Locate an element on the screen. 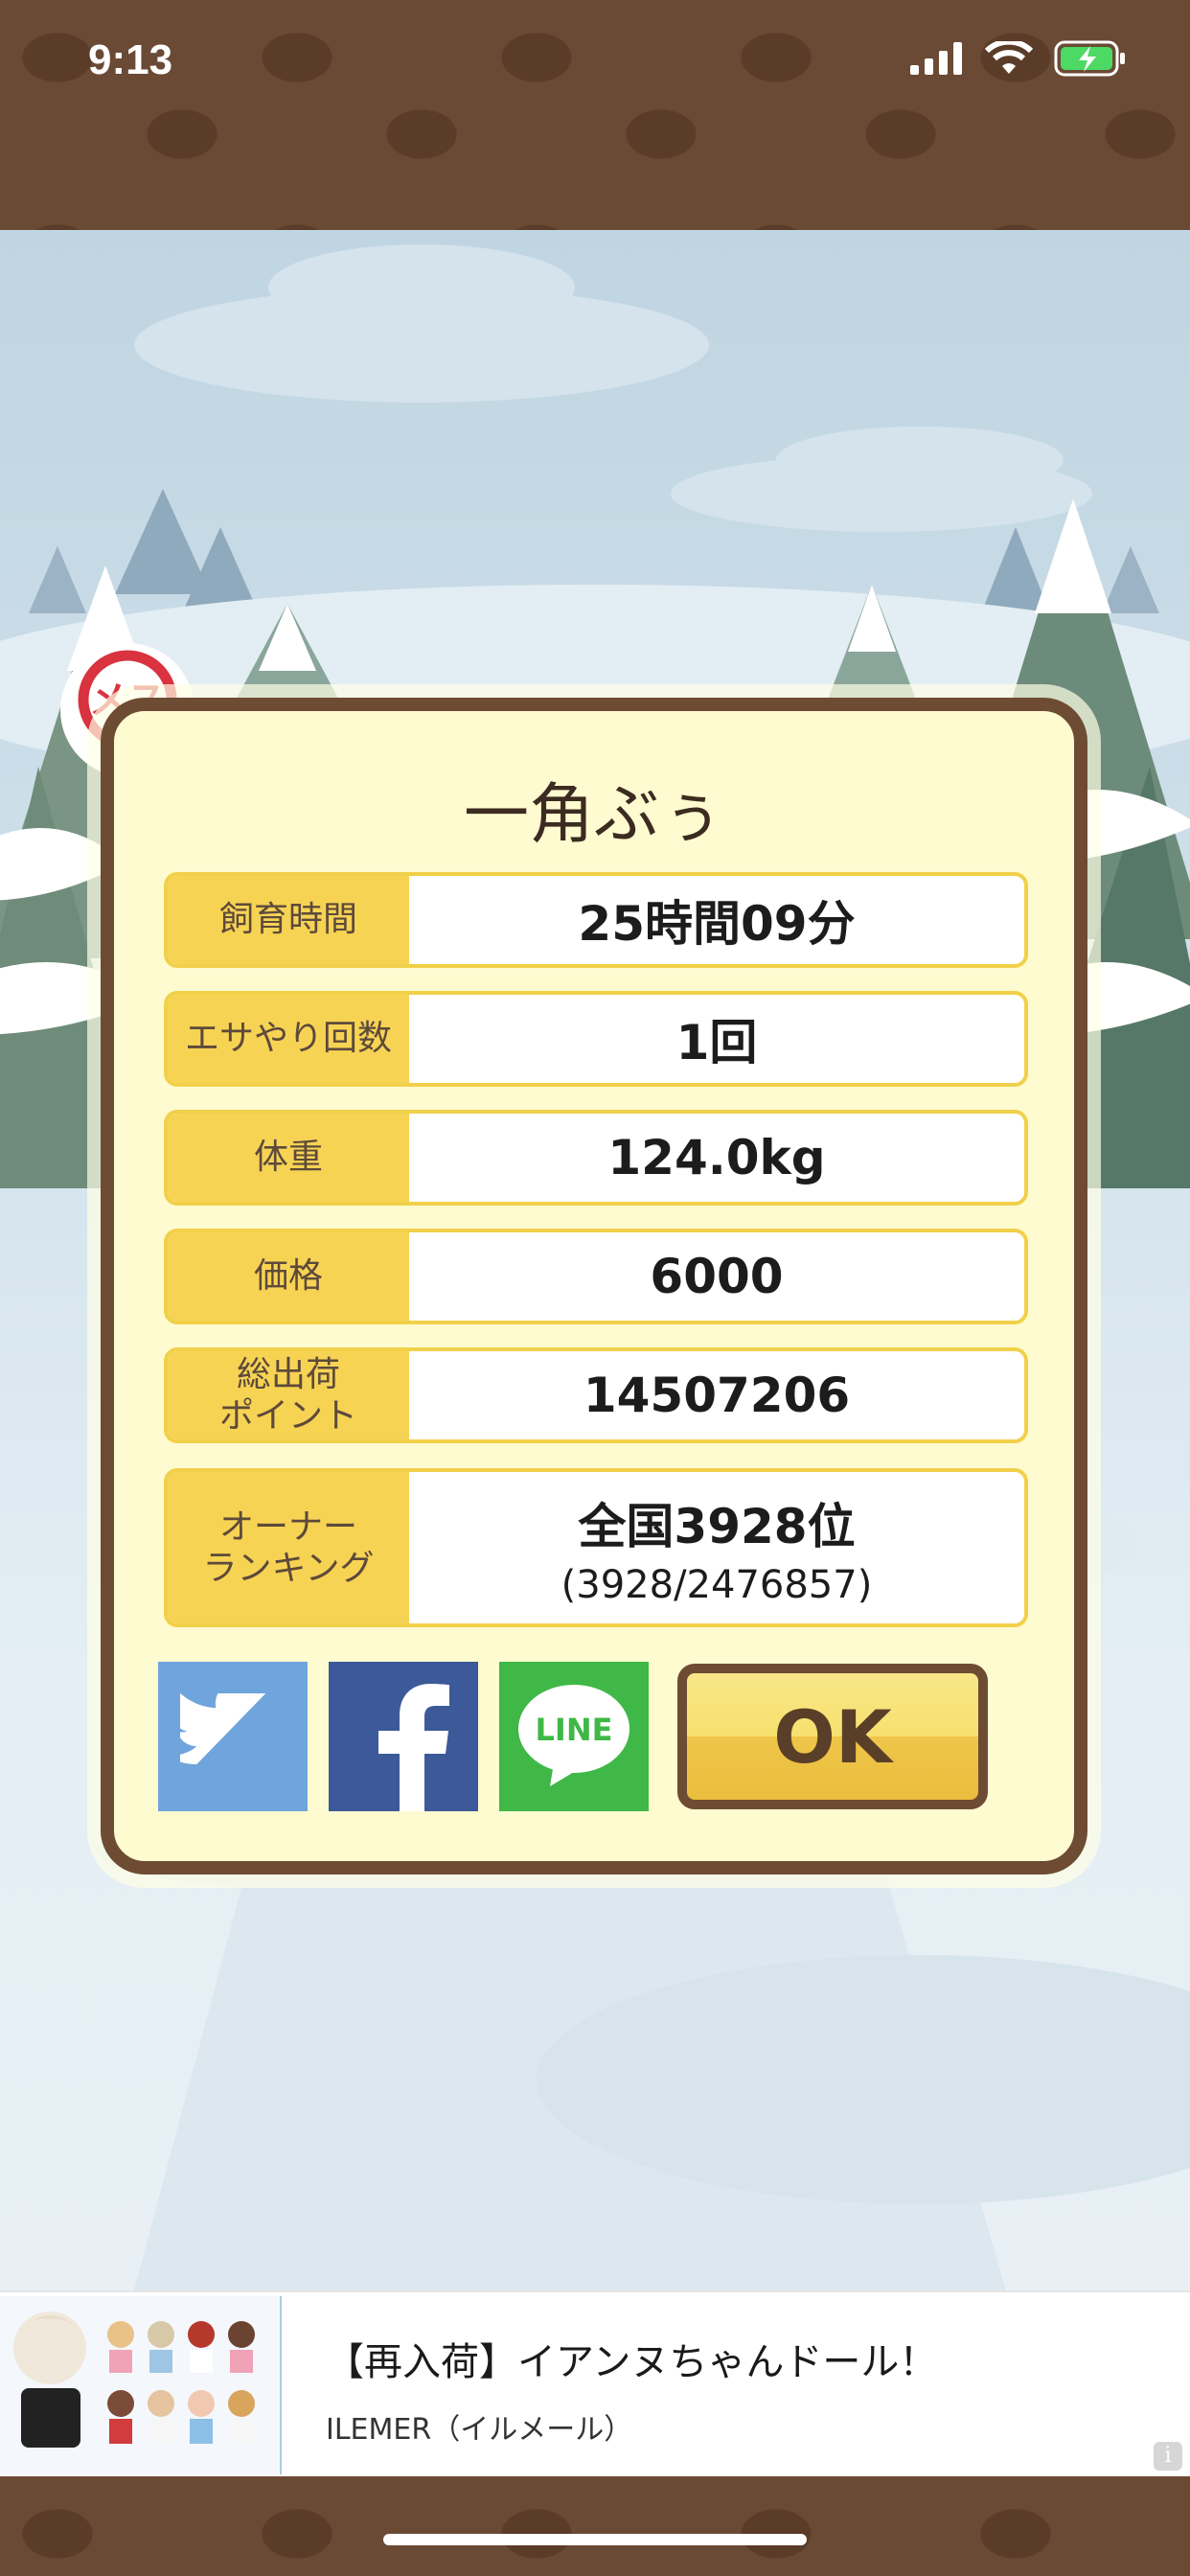 Image resolution: width=1190 pixels, height=2576 pixels. ad-info-icon: i is located at coordinates (1168, 2456).